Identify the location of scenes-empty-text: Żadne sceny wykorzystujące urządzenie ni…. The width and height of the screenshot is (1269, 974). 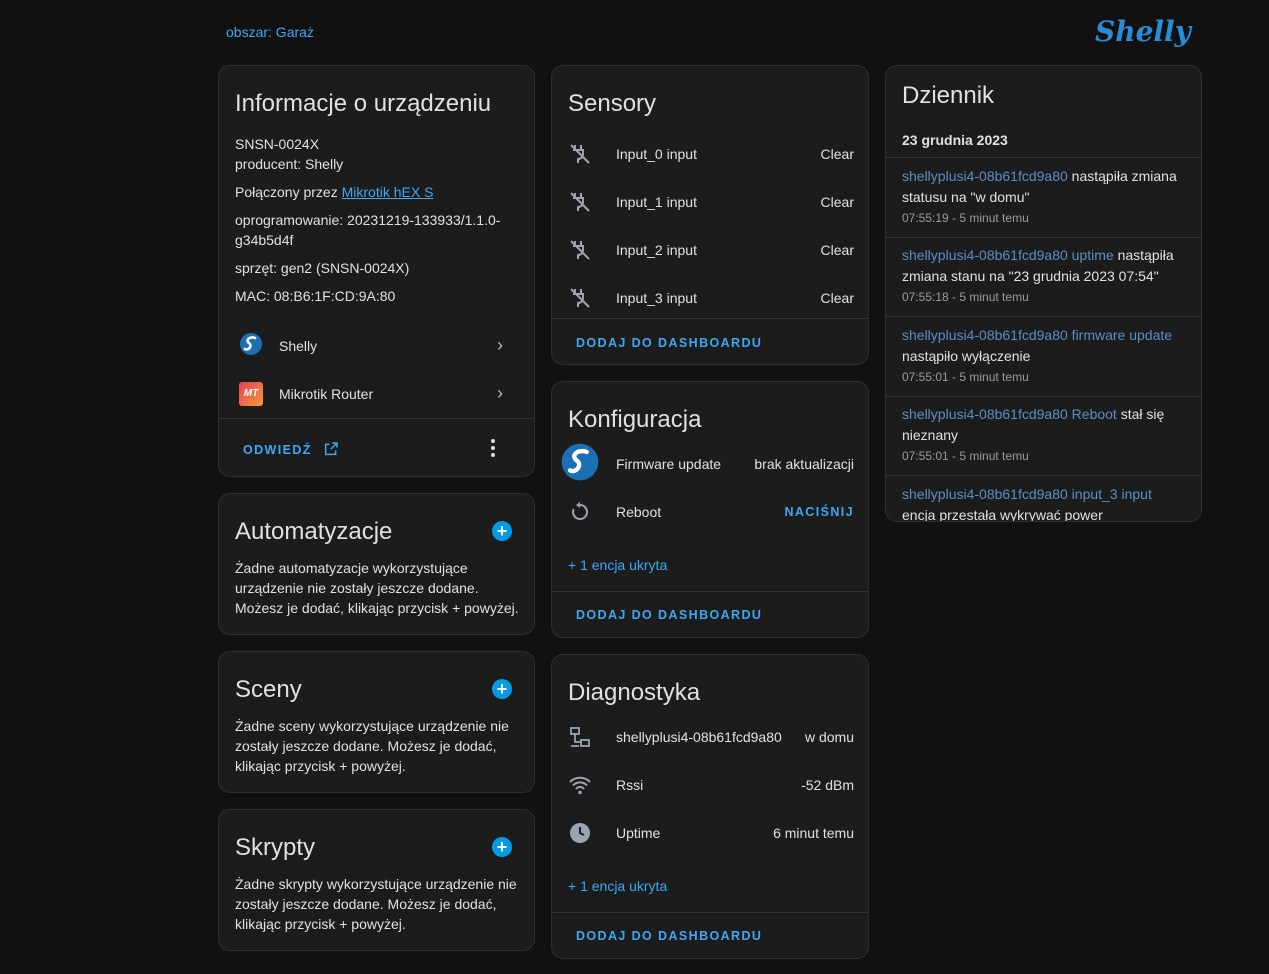
(372, 746).